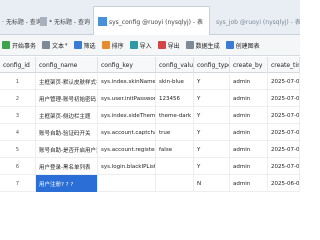 This screenshot has width=320, height=240. I want to click on filter-button: 筛选, so click(84, 45).